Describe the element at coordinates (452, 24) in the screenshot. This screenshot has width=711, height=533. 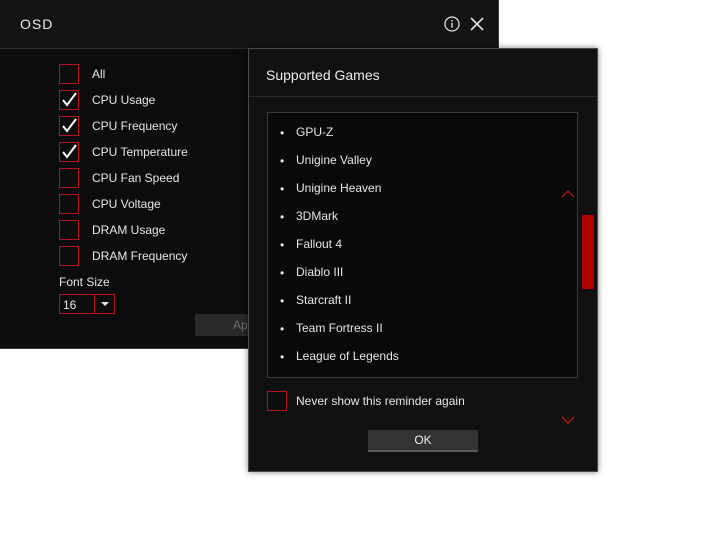
I see `info-icon` at that location.